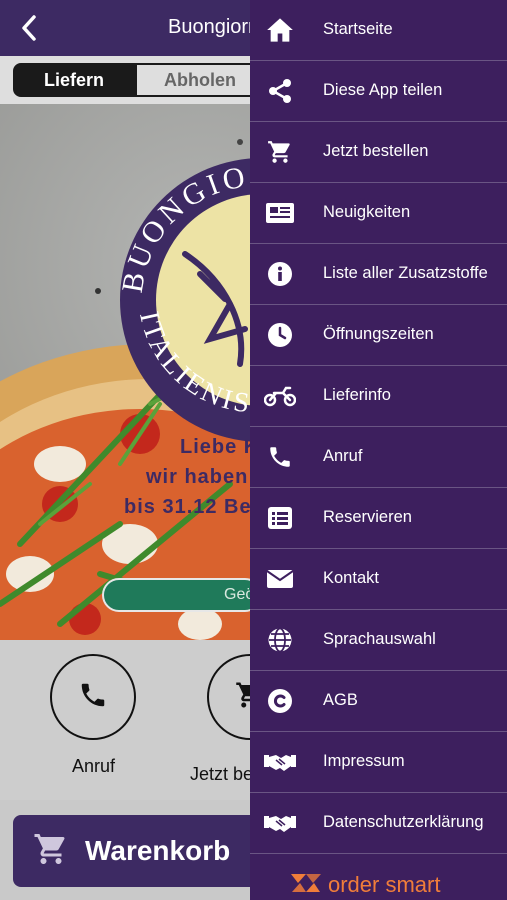 The height and width of the screenshot is (900, 507). I want to click on menu-item-reserve: Reservieren, so click(378, 518).